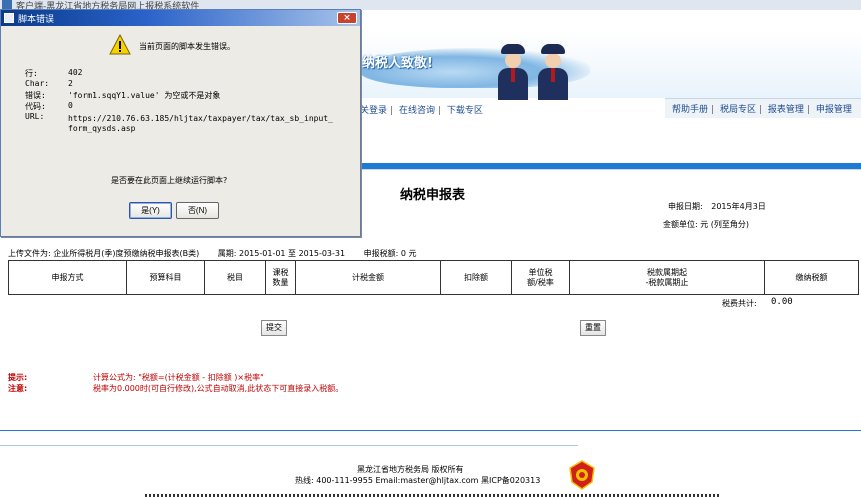 The width and height of the screenshot is (861, 500). I want to click on col-tax-period: 税款属期起 -税款属期止, so click(667, 277).